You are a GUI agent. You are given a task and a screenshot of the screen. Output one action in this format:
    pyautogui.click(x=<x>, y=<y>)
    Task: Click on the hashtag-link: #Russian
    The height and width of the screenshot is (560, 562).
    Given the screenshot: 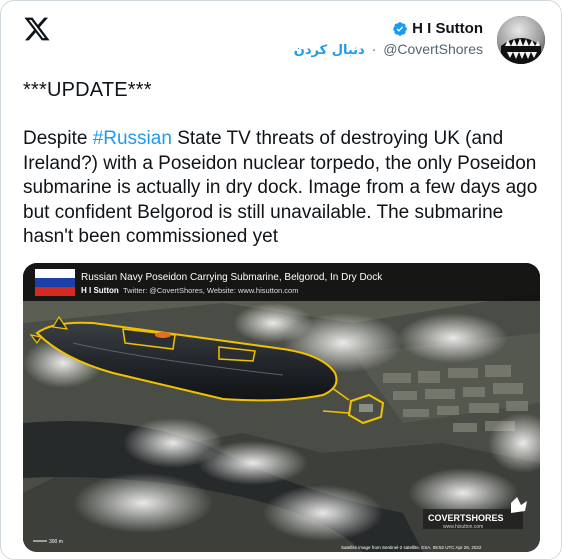 What is the action you would take?
    pyautogui.click(x=132, y=138)
    